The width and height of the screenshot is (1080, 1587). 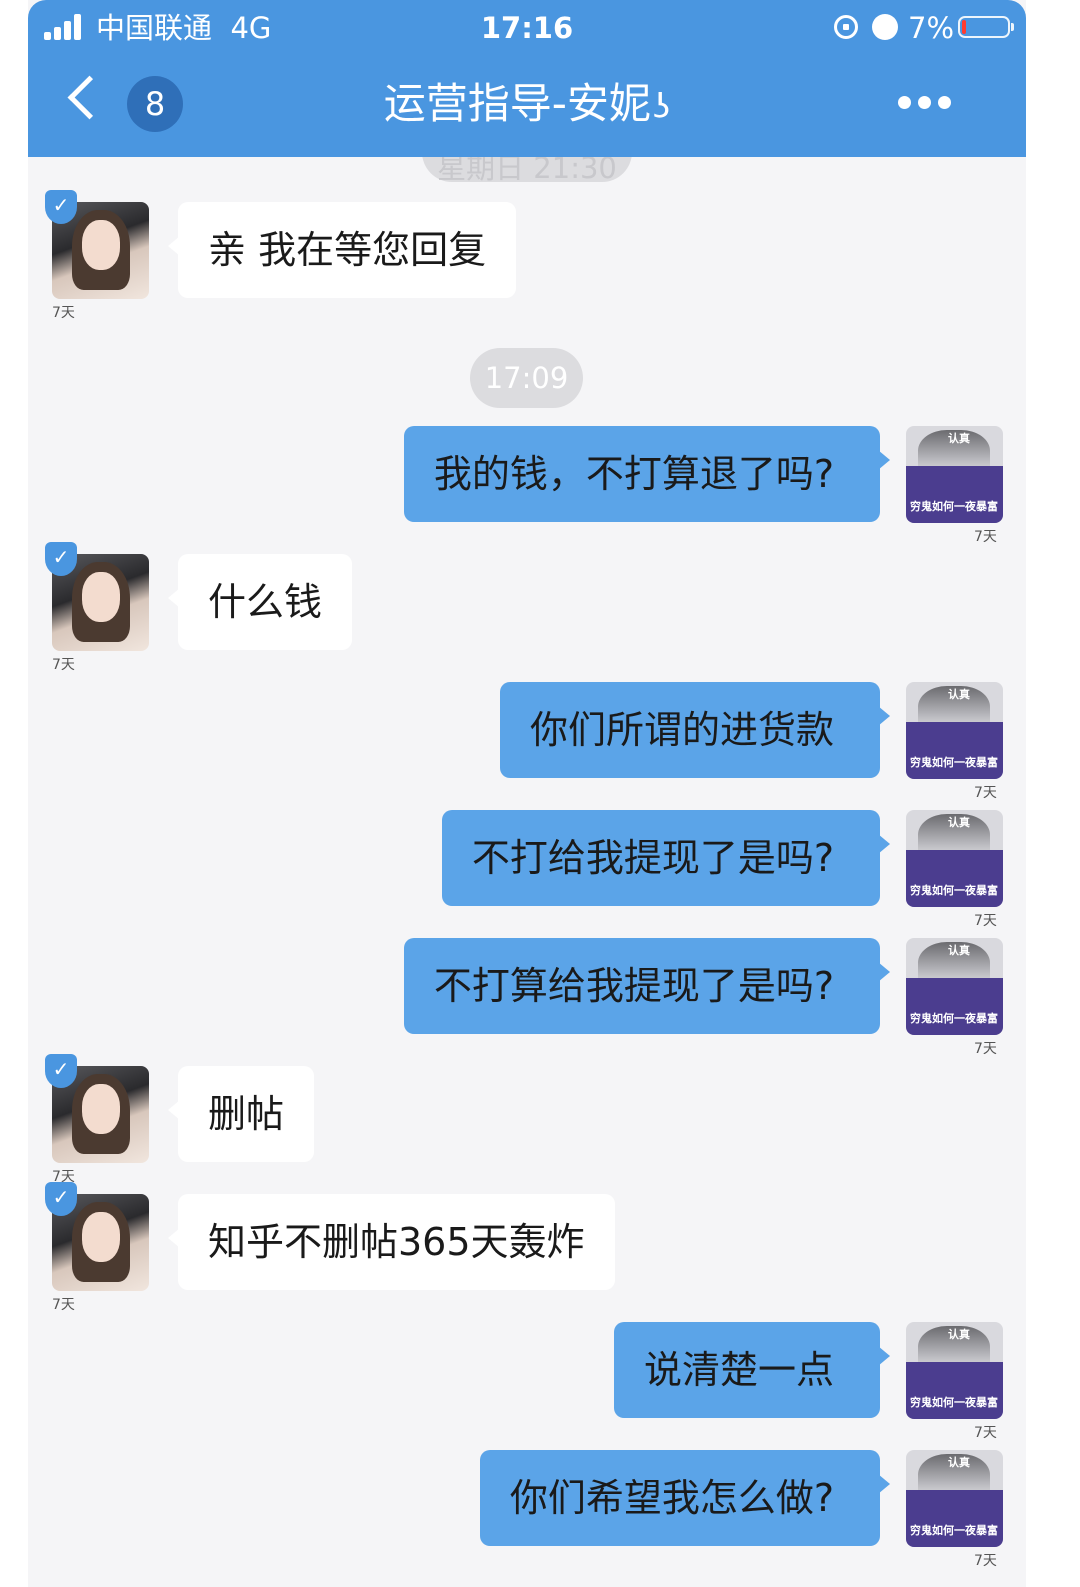 What do you see at coordinates (752, 1370) in the screenshot?
I see `message-bubble-outgoing: 说清楚一点` at bounding box center [752, 1370].